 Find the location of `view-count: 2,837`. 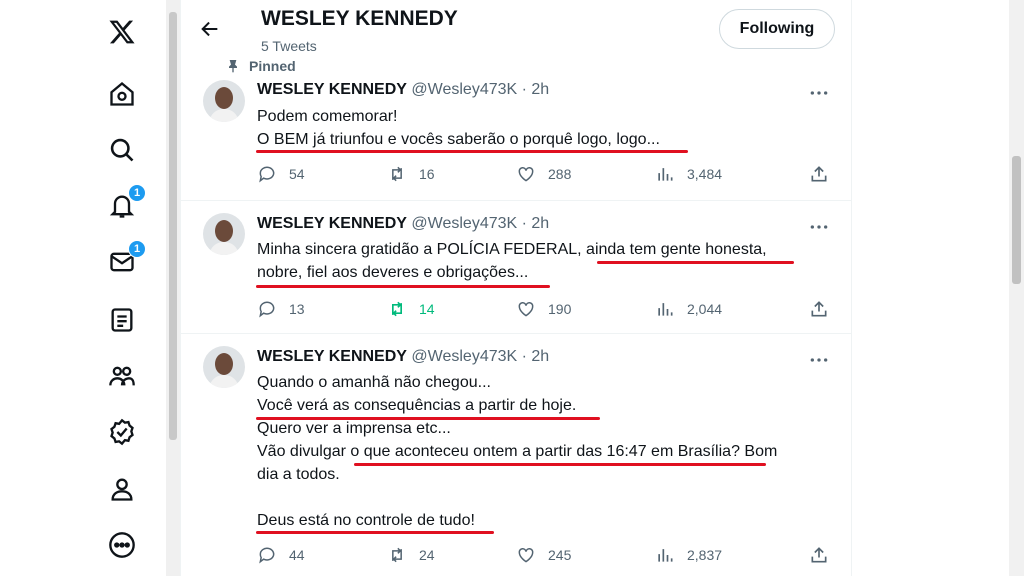

view-count: 2,837 is located at coordinates (705, 555).